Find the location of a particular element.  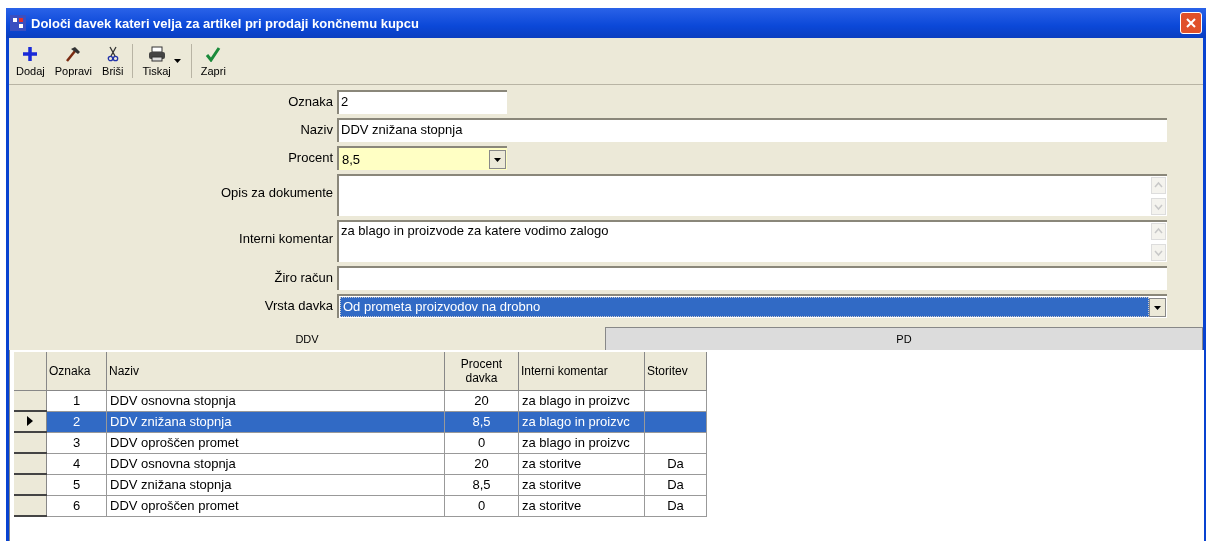

field-label: Oznaka is located at coordinates (310, 102).